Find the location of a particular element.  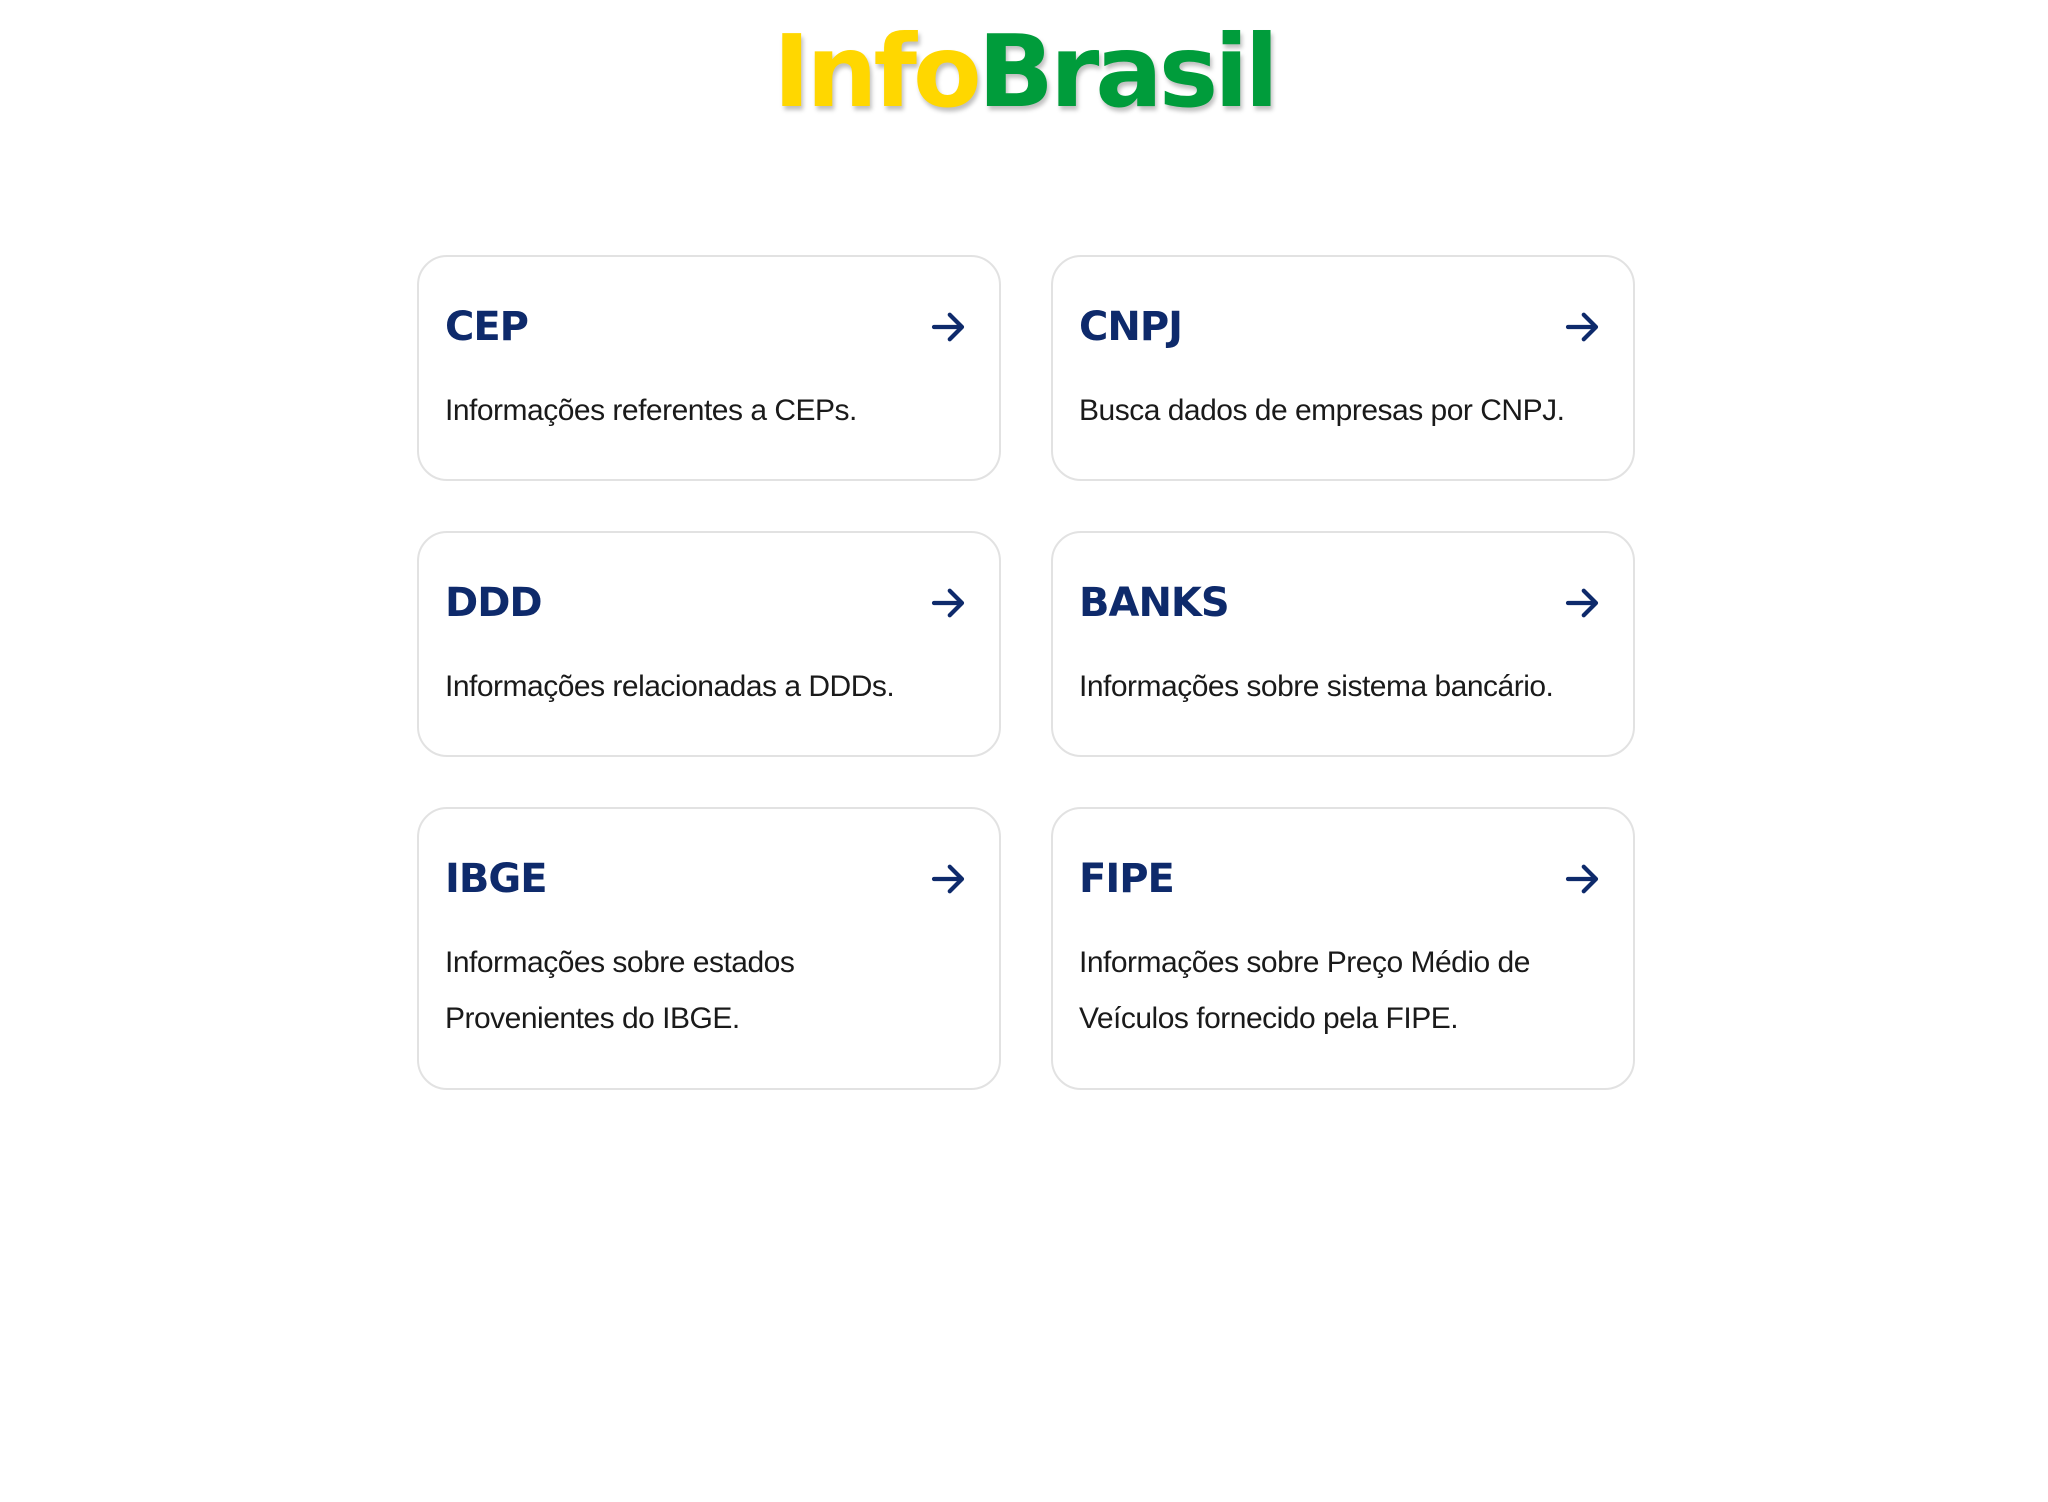

card-description: Informações sobre sistema bancário. is located at coordinates (1316, 686).